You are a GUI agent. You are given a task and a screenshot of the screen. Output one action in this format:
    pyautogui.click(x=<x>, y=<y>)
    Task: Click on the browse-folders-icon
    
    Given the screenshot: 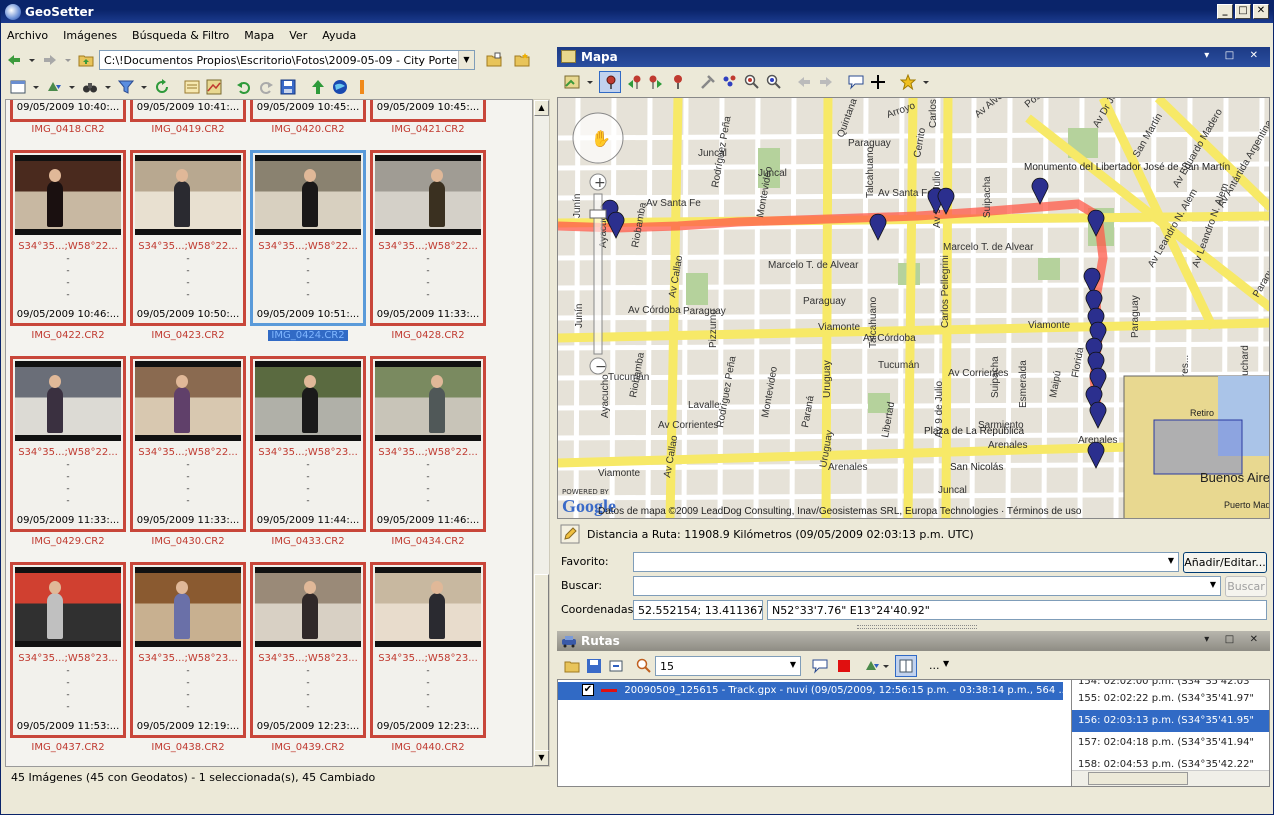 What is the action you would take?
    pyautogui.click(x=494, y=60)
    